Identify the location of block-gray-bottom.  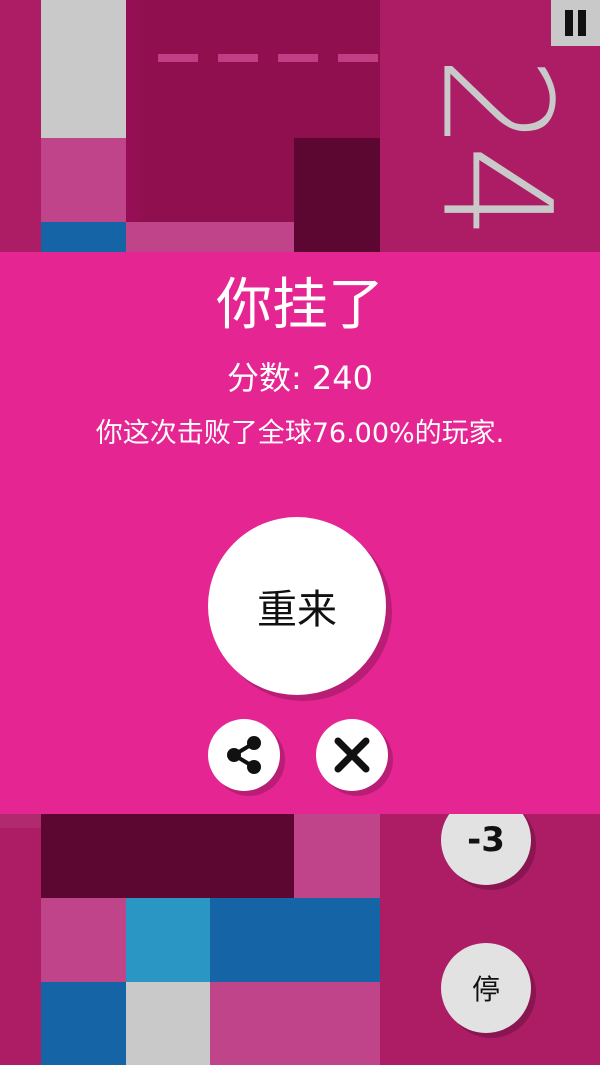
(168, 1023).